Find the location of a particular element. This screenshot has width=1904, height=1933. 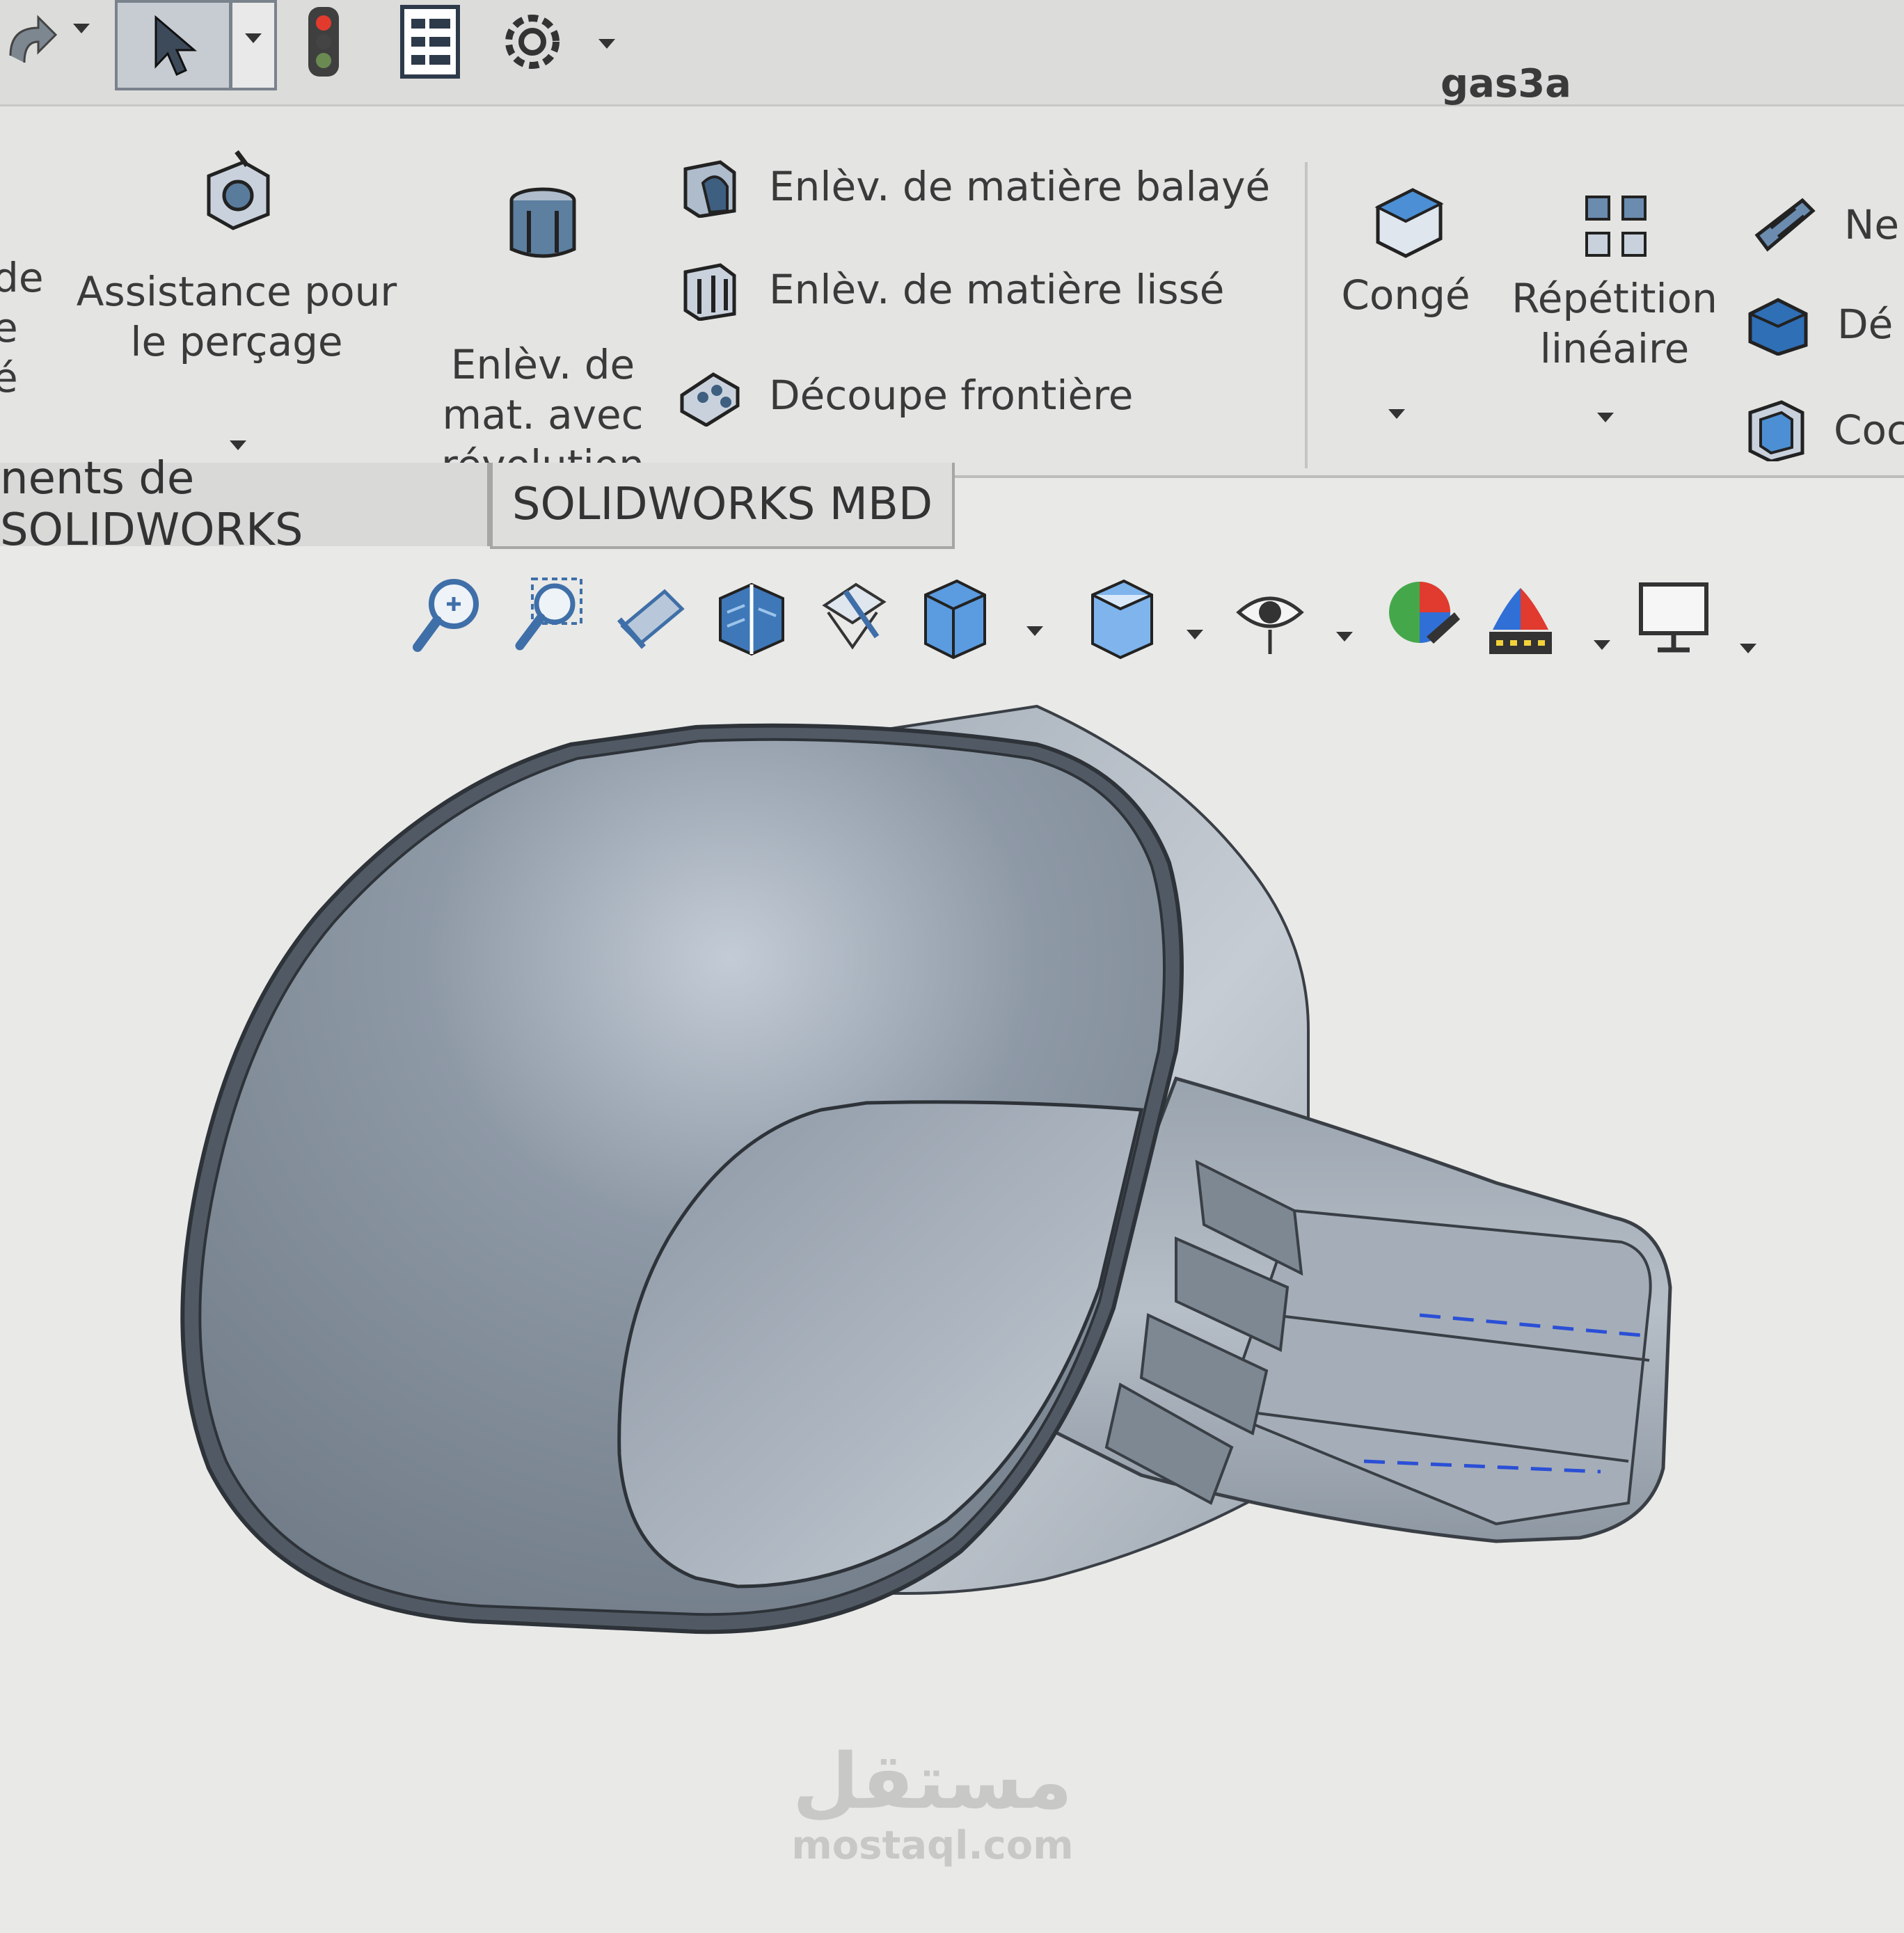

draft-label: Dé is located at coordinates (1865, 324).